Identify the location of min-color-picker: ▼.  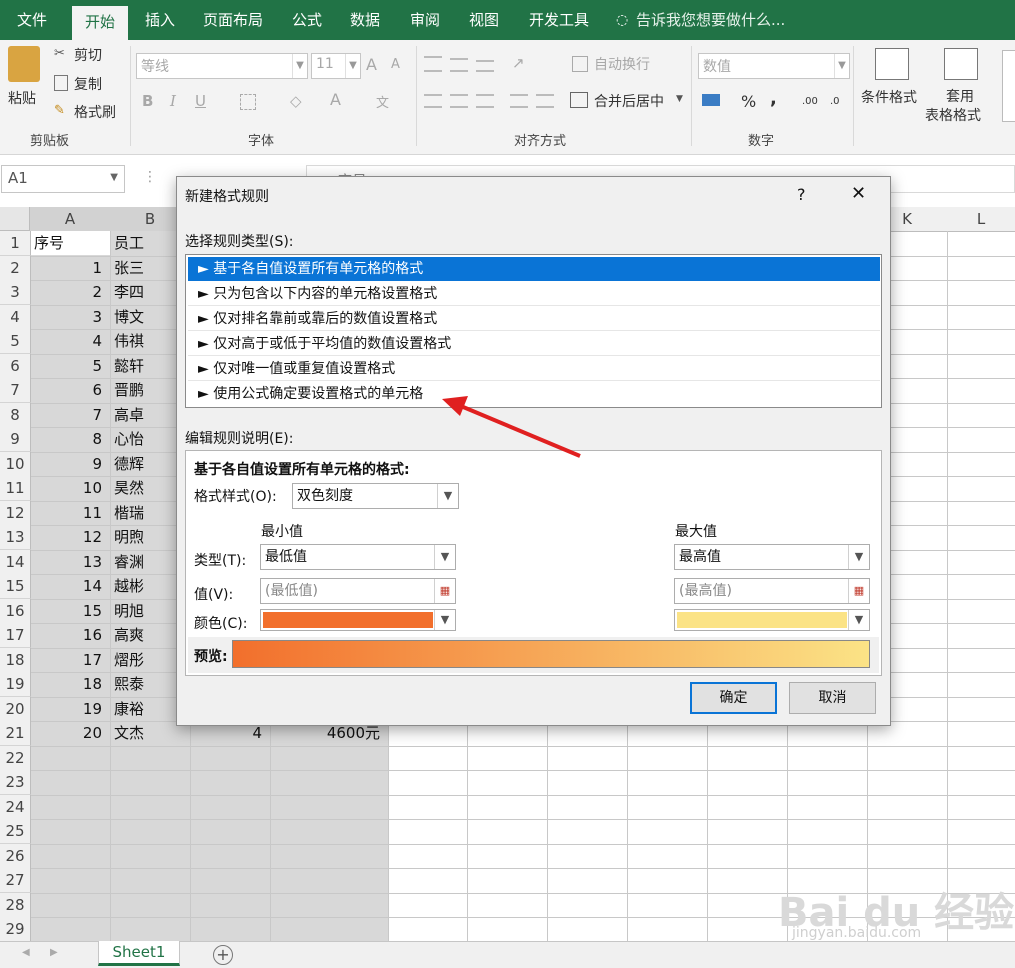
(358, 620).